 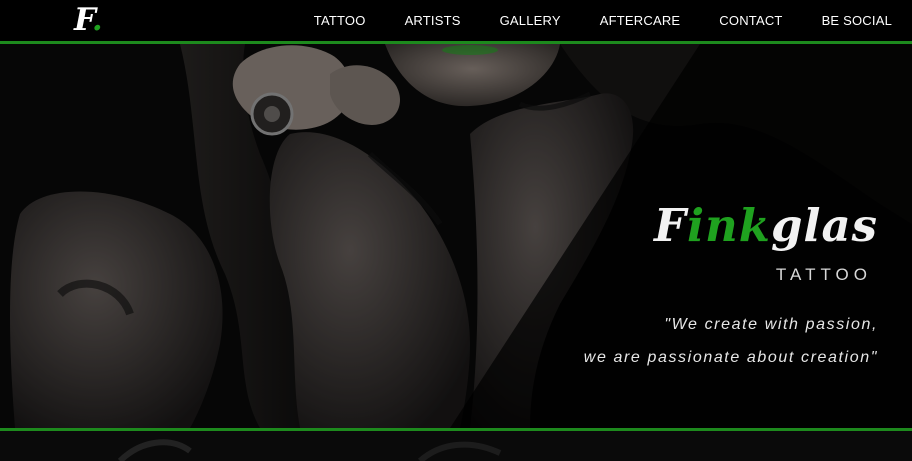 What do you see at coordinates (728, 225) in the screenshot?
I see `brand-part-green: ink` at bounding box center [728, 225].